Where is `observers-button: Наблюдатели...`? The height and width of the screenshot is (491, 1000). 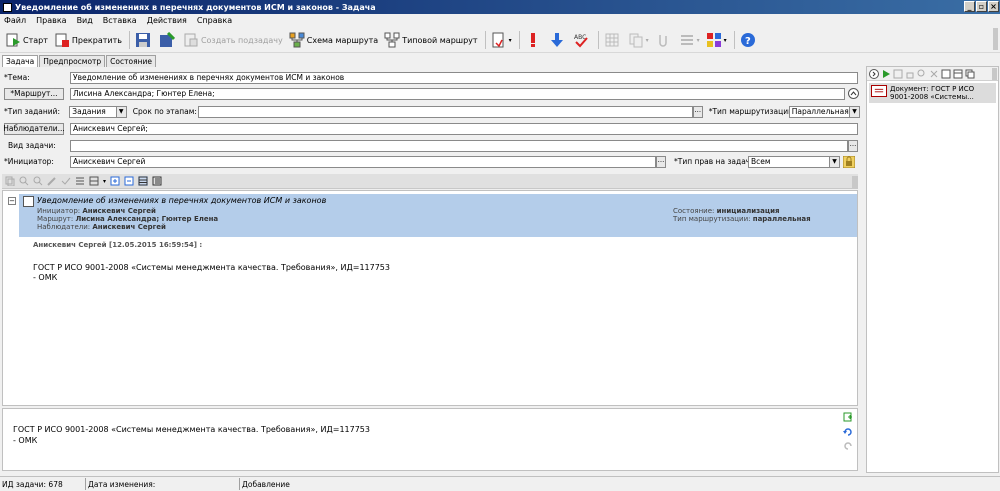 observers-button: Наблюдатели... is located at coordinates (34, 128).